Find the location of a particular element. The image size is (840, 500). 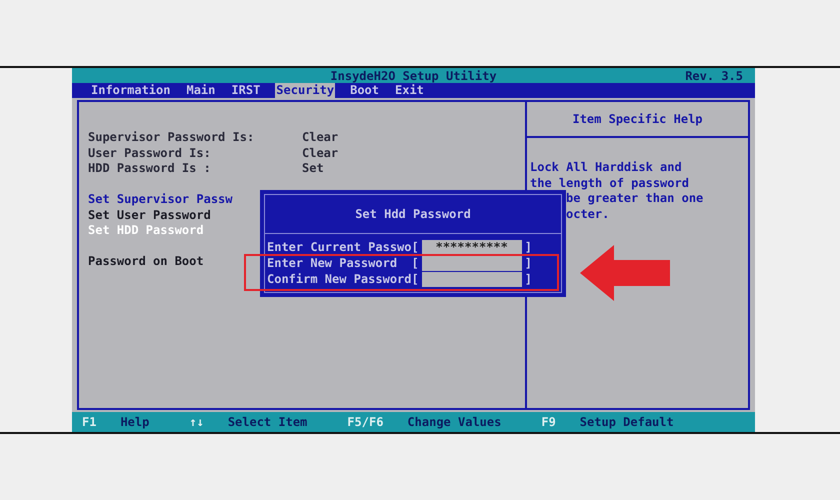

help-text: Lock All Harddisk and is located at coordinates (606, 168).